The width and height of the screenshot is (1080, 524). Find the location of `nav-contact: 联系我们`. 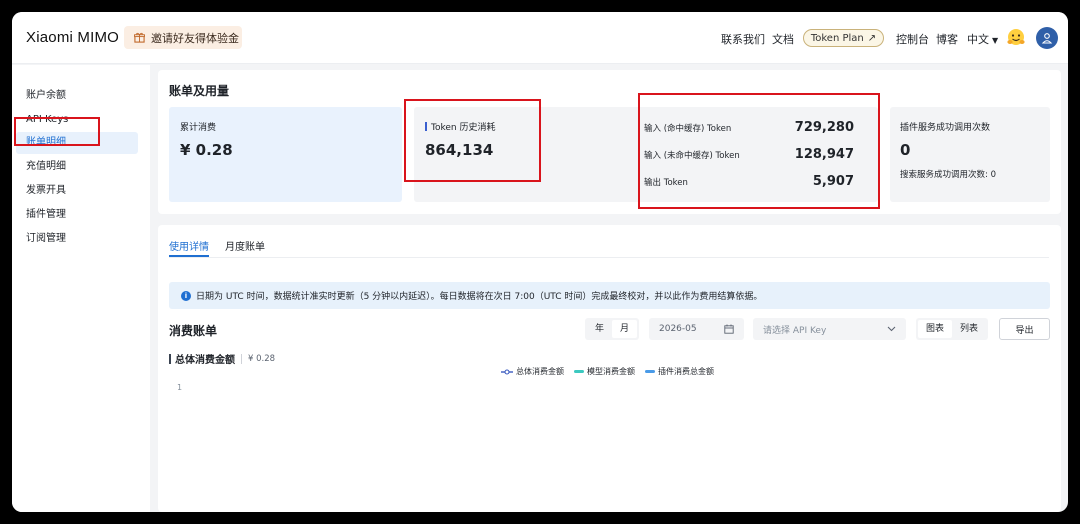

nav-contact: 联系我们 is located at coordinates (743, 39).